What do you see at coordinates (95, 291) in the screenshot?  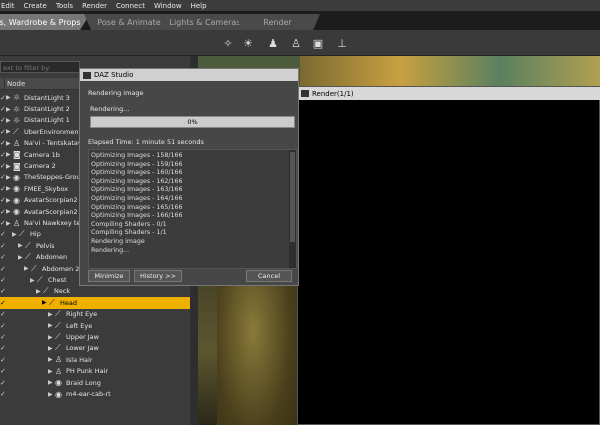 I see `scene-row: ✓ ▶ ⟋ Neck` at bounding box center [95, 291].